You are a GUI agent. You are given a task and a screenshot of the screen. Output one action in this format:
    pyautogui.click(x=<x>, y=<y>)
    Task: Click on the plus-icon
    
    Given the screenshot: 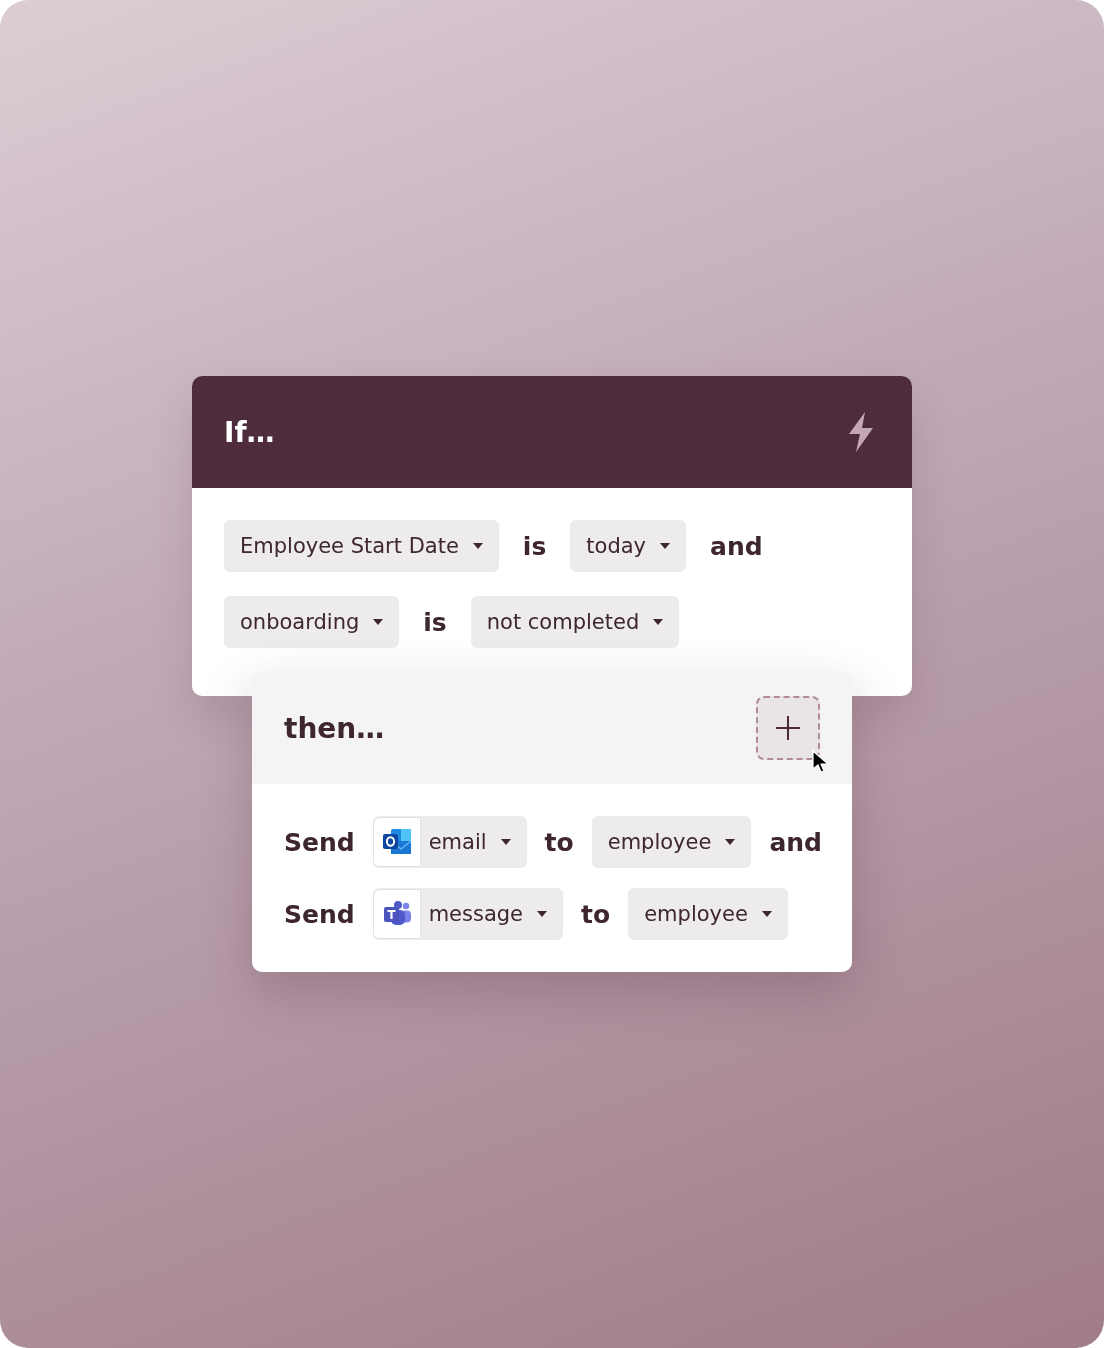 What is the action you would take?
    pyautogui.click(x=788, y=728)
    